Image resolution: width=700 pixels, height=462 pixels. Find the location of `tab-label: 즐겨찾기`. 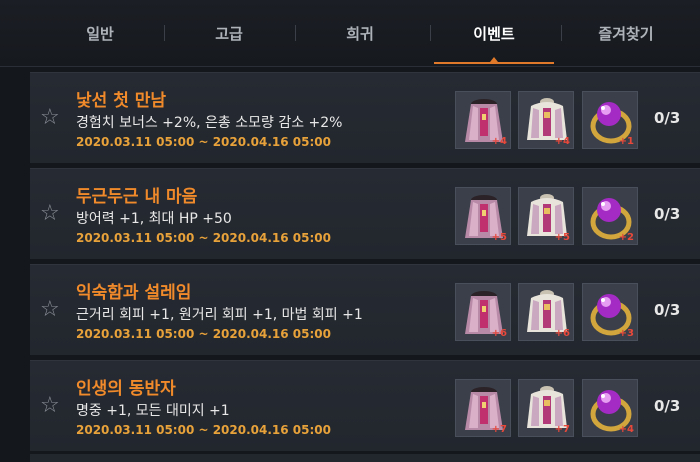

tab-label: 즐겨찾기 is located at coordinates (626, 33).